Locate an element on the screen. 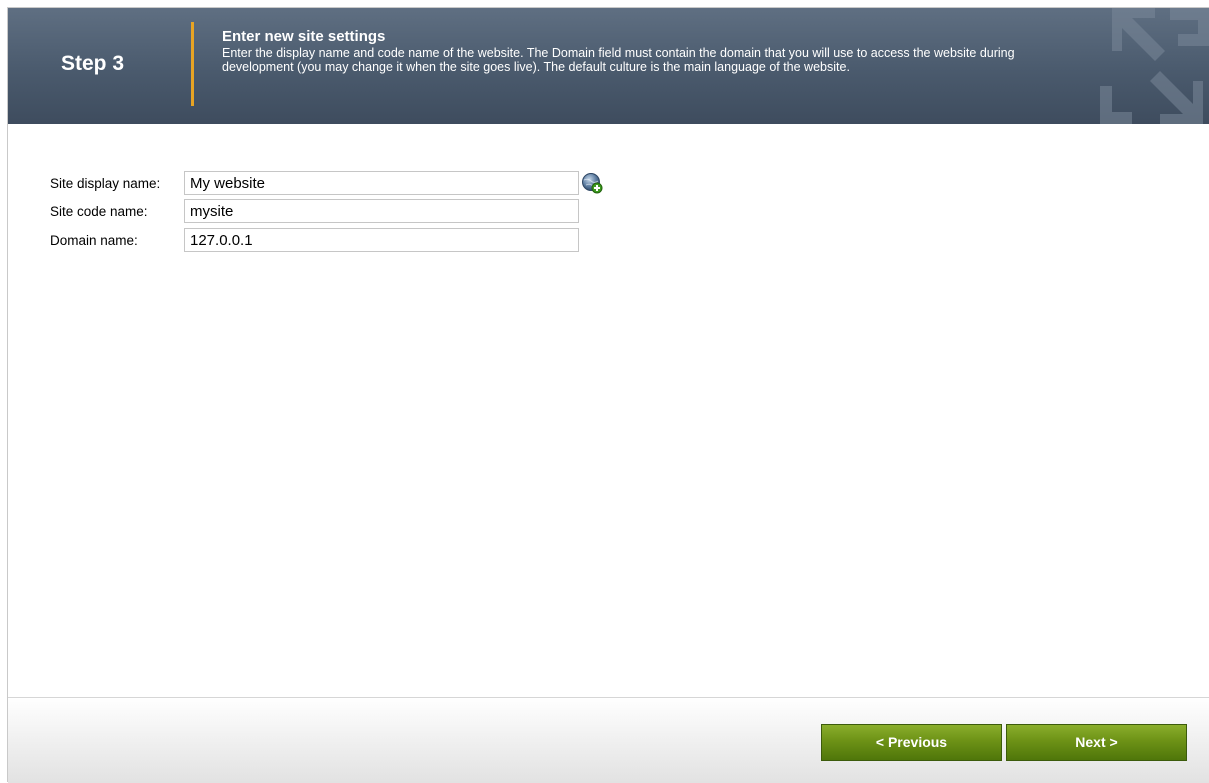 The height and width of the screenshot is (783, 1209). globe-add-icon is located at coordinates (592, 183).